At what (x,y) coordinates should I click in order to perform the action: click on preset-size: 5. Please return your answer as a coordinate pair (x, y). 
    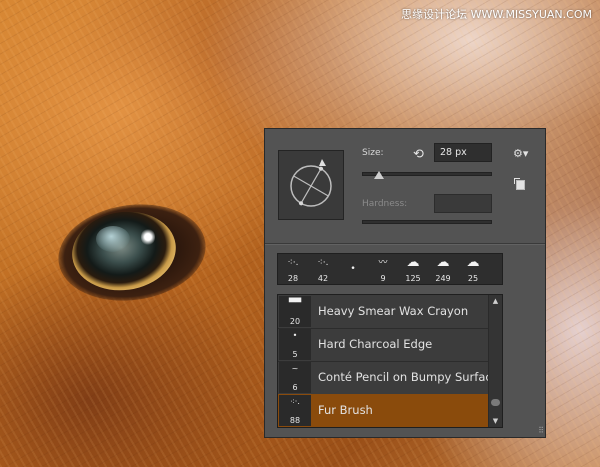
    Looking at the image, I should click on (295, 354).